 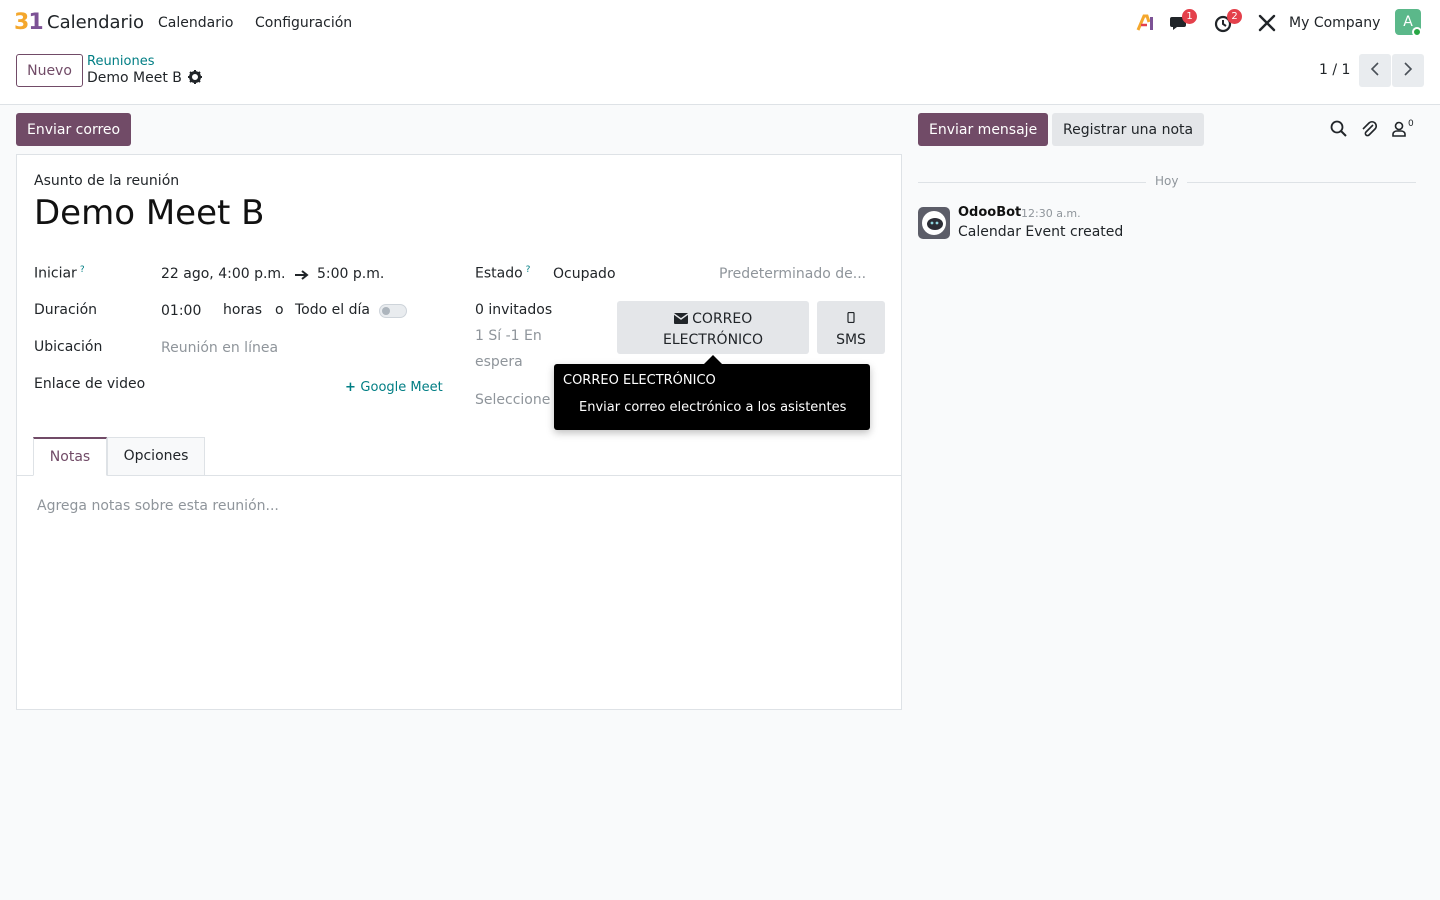 What do you see at coordinates (713, 327) in the screenshot?
I see `email-attendees-button: CORREO ELECTRÓNICO` at bounding box center [713, 327].